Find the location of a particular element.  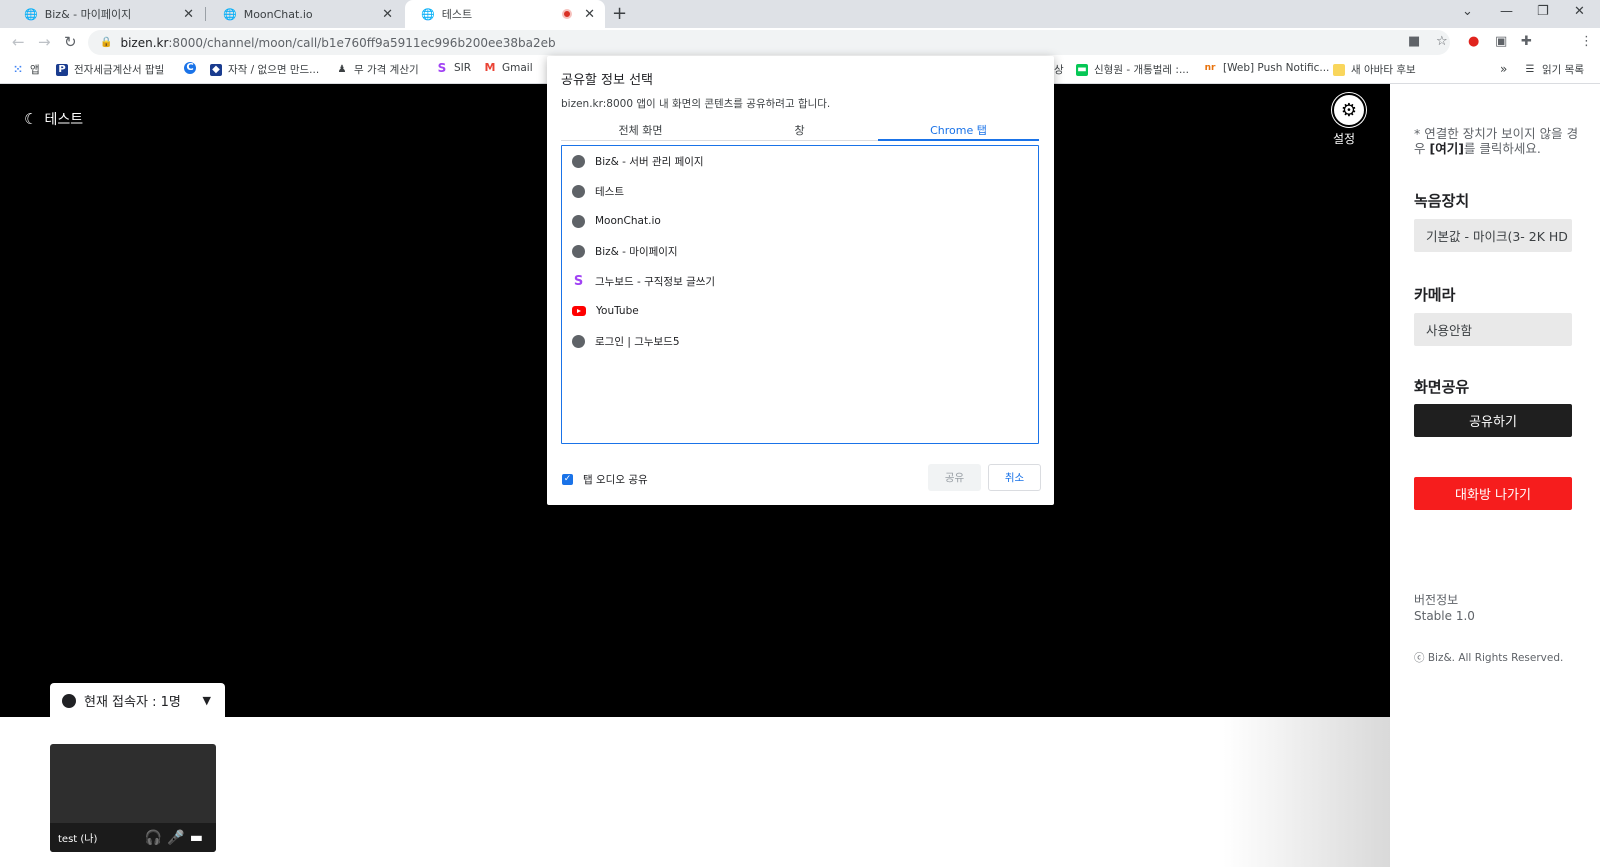

bookmark-star-icon: ☆ is located at coordinates (1442, 41).